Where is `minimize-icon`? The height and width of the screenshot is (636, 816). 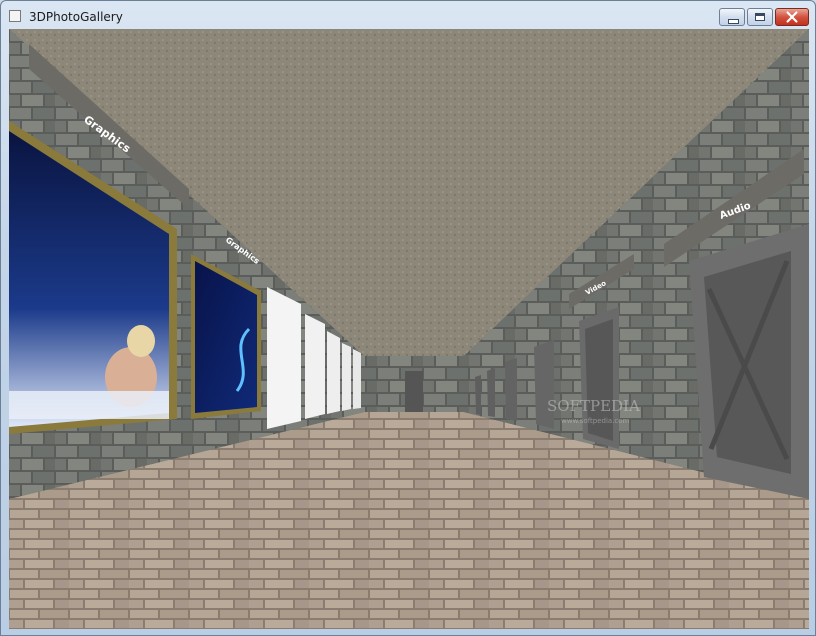
minimize-icon is located at coordinates (733, 21).